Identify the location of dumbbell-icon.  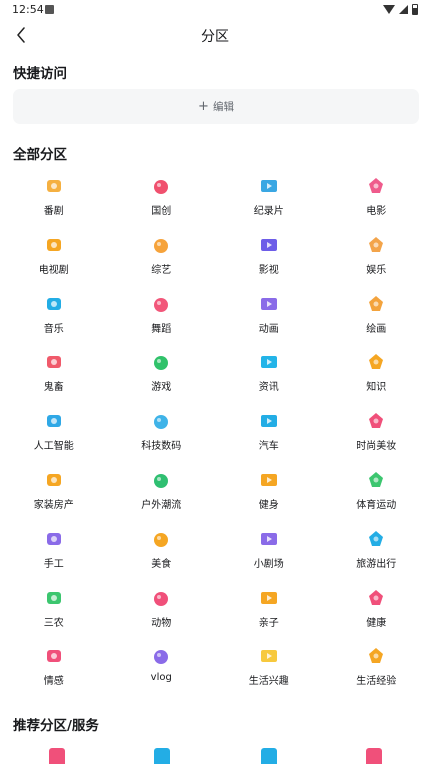
(269, 480).